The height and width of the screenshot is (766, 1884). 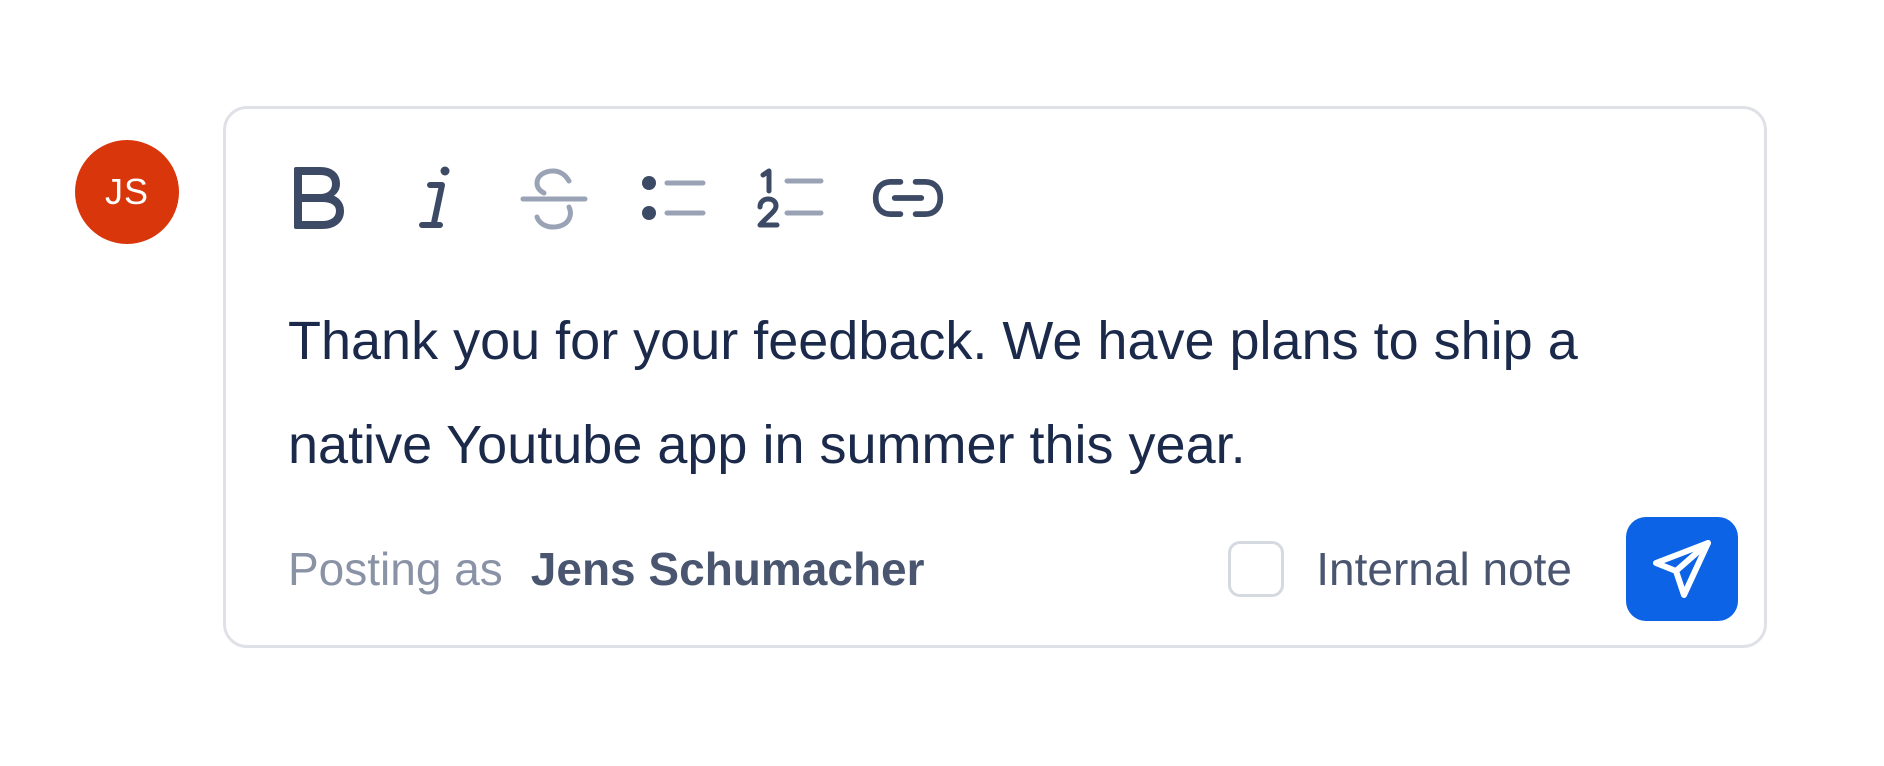 What do you see at coordinates (1013, 569) in the screenshot?
I see `composer-footer: Posting as Jens Schumacher Internal note` at bounding box center [1013, 569].